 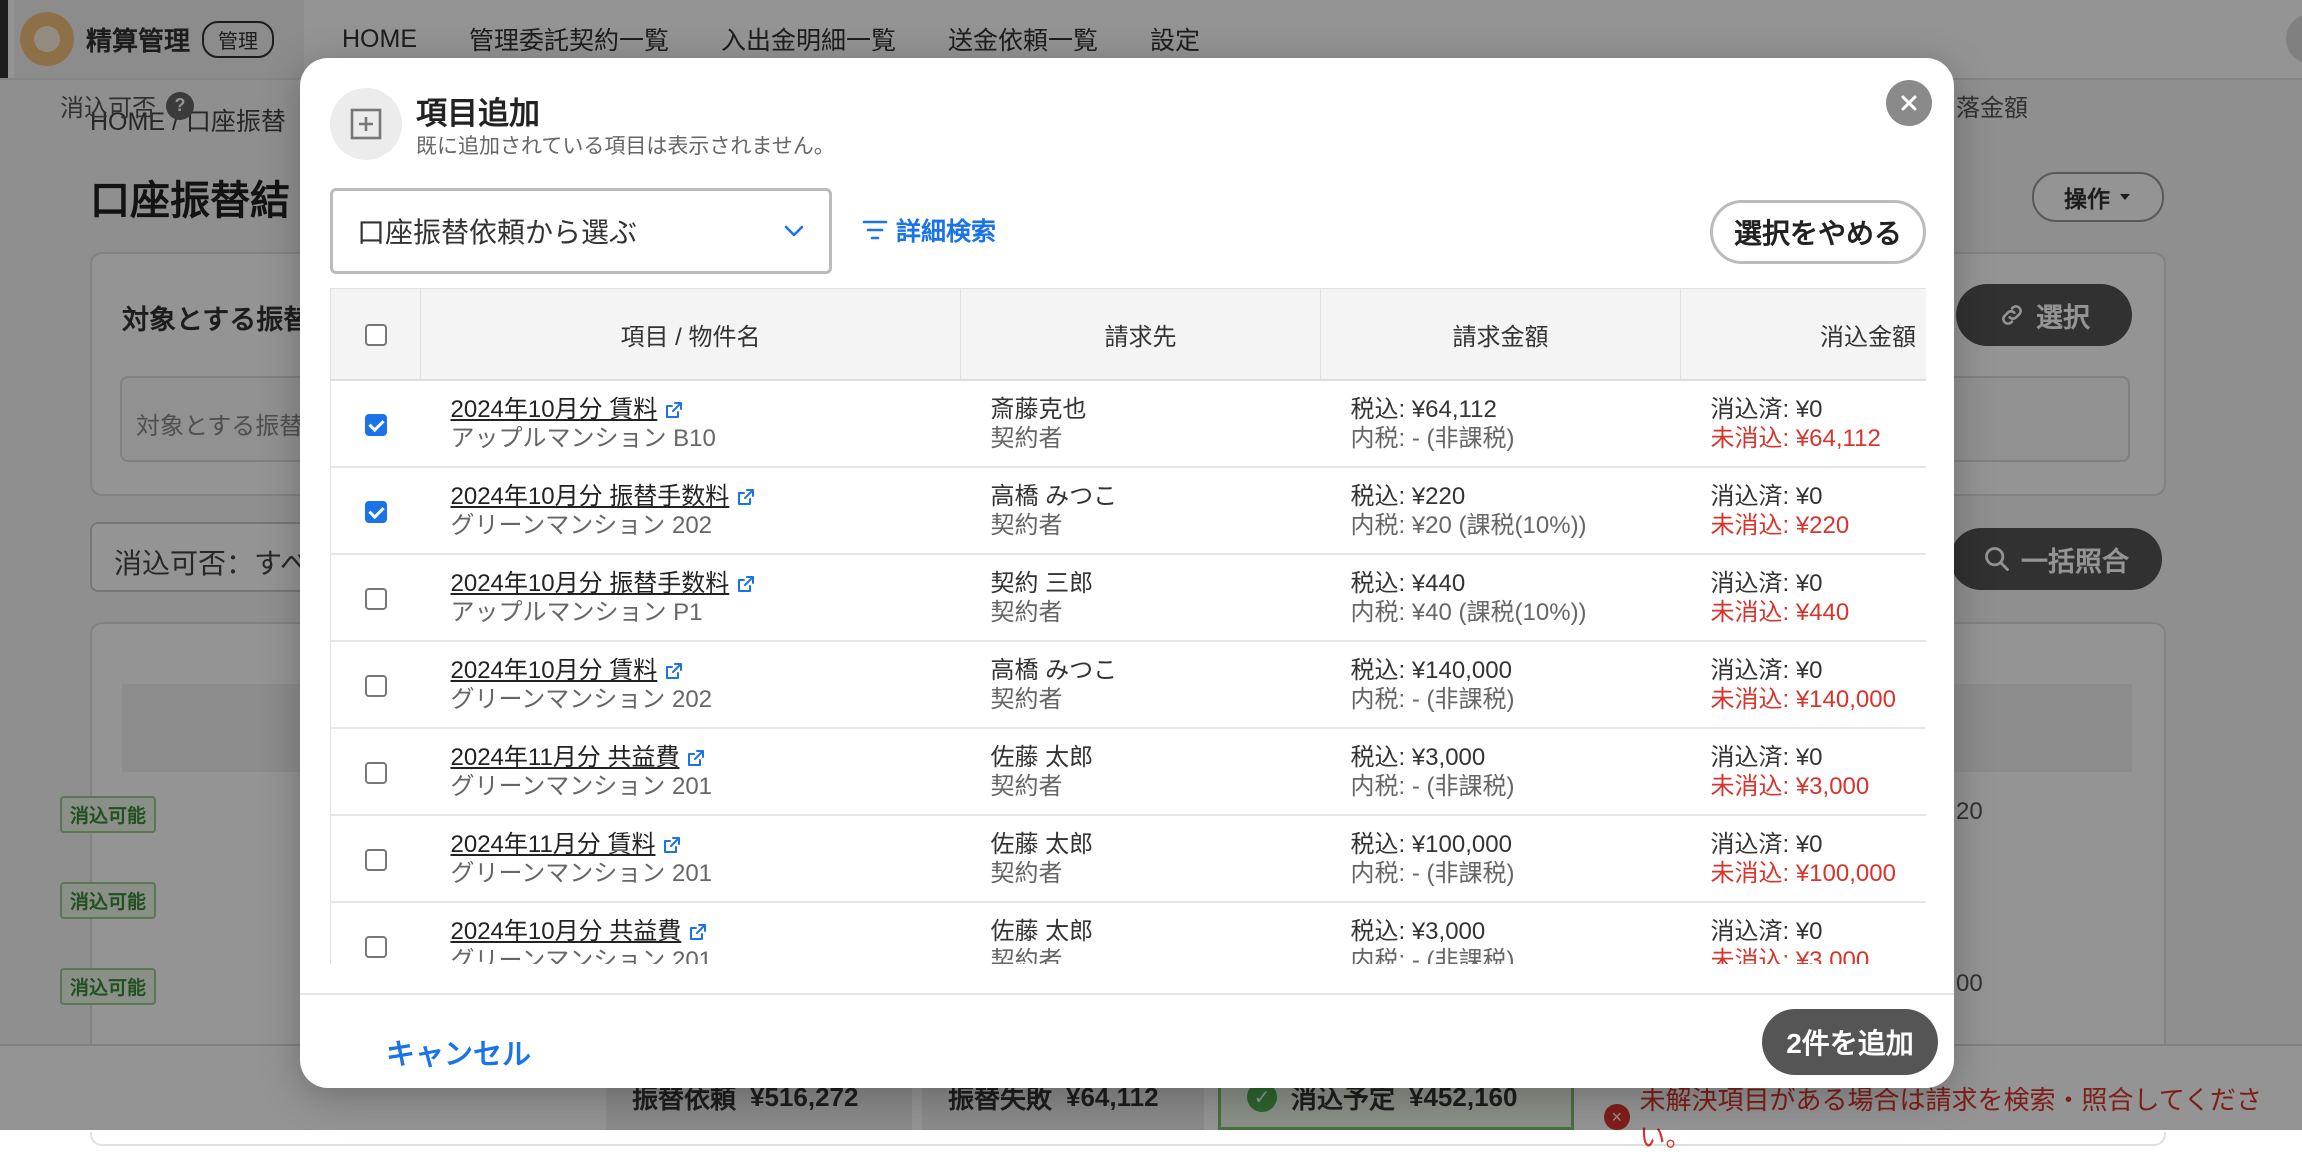 What do you see at coordinates (375, 334) in the screenshot?
I see `select-all-checkbox` at bounding box center [375, 334].